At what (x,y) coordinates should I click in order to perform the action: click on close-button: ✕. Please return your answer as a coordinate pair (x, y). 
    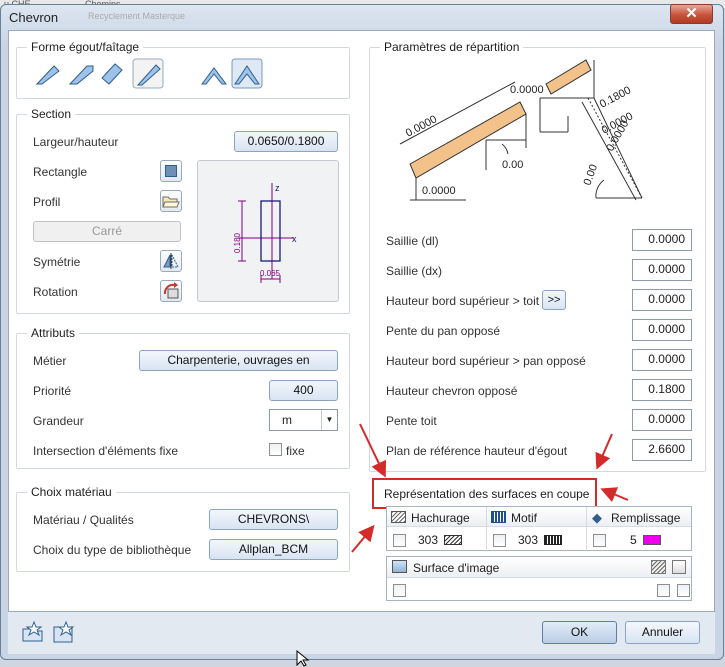
    Looking at the image, I should click on (691, 14).